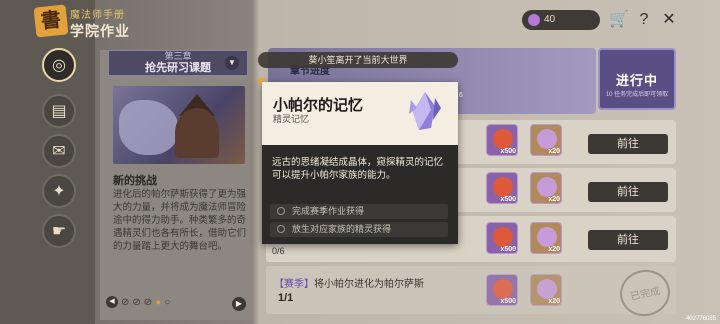  I want to click on spirit-figure, so click(149, 127).